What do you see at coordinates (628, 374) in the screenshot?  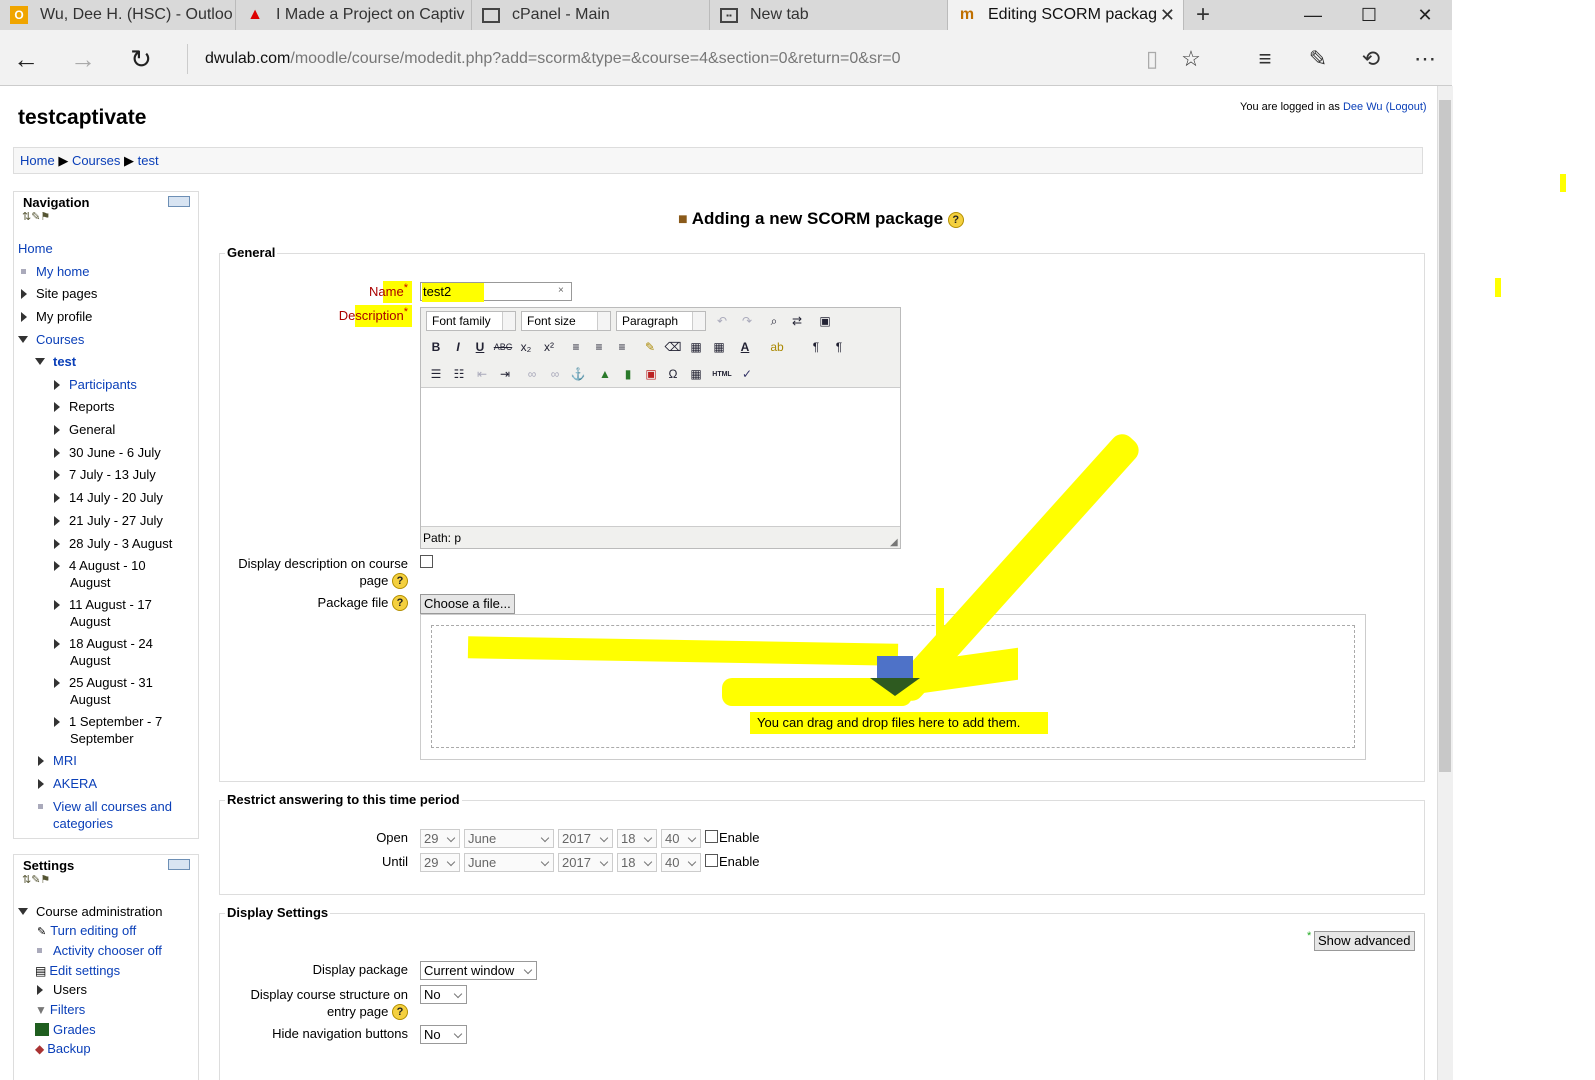 I see `media-icon: ▮` at bounding box center [628, 374].